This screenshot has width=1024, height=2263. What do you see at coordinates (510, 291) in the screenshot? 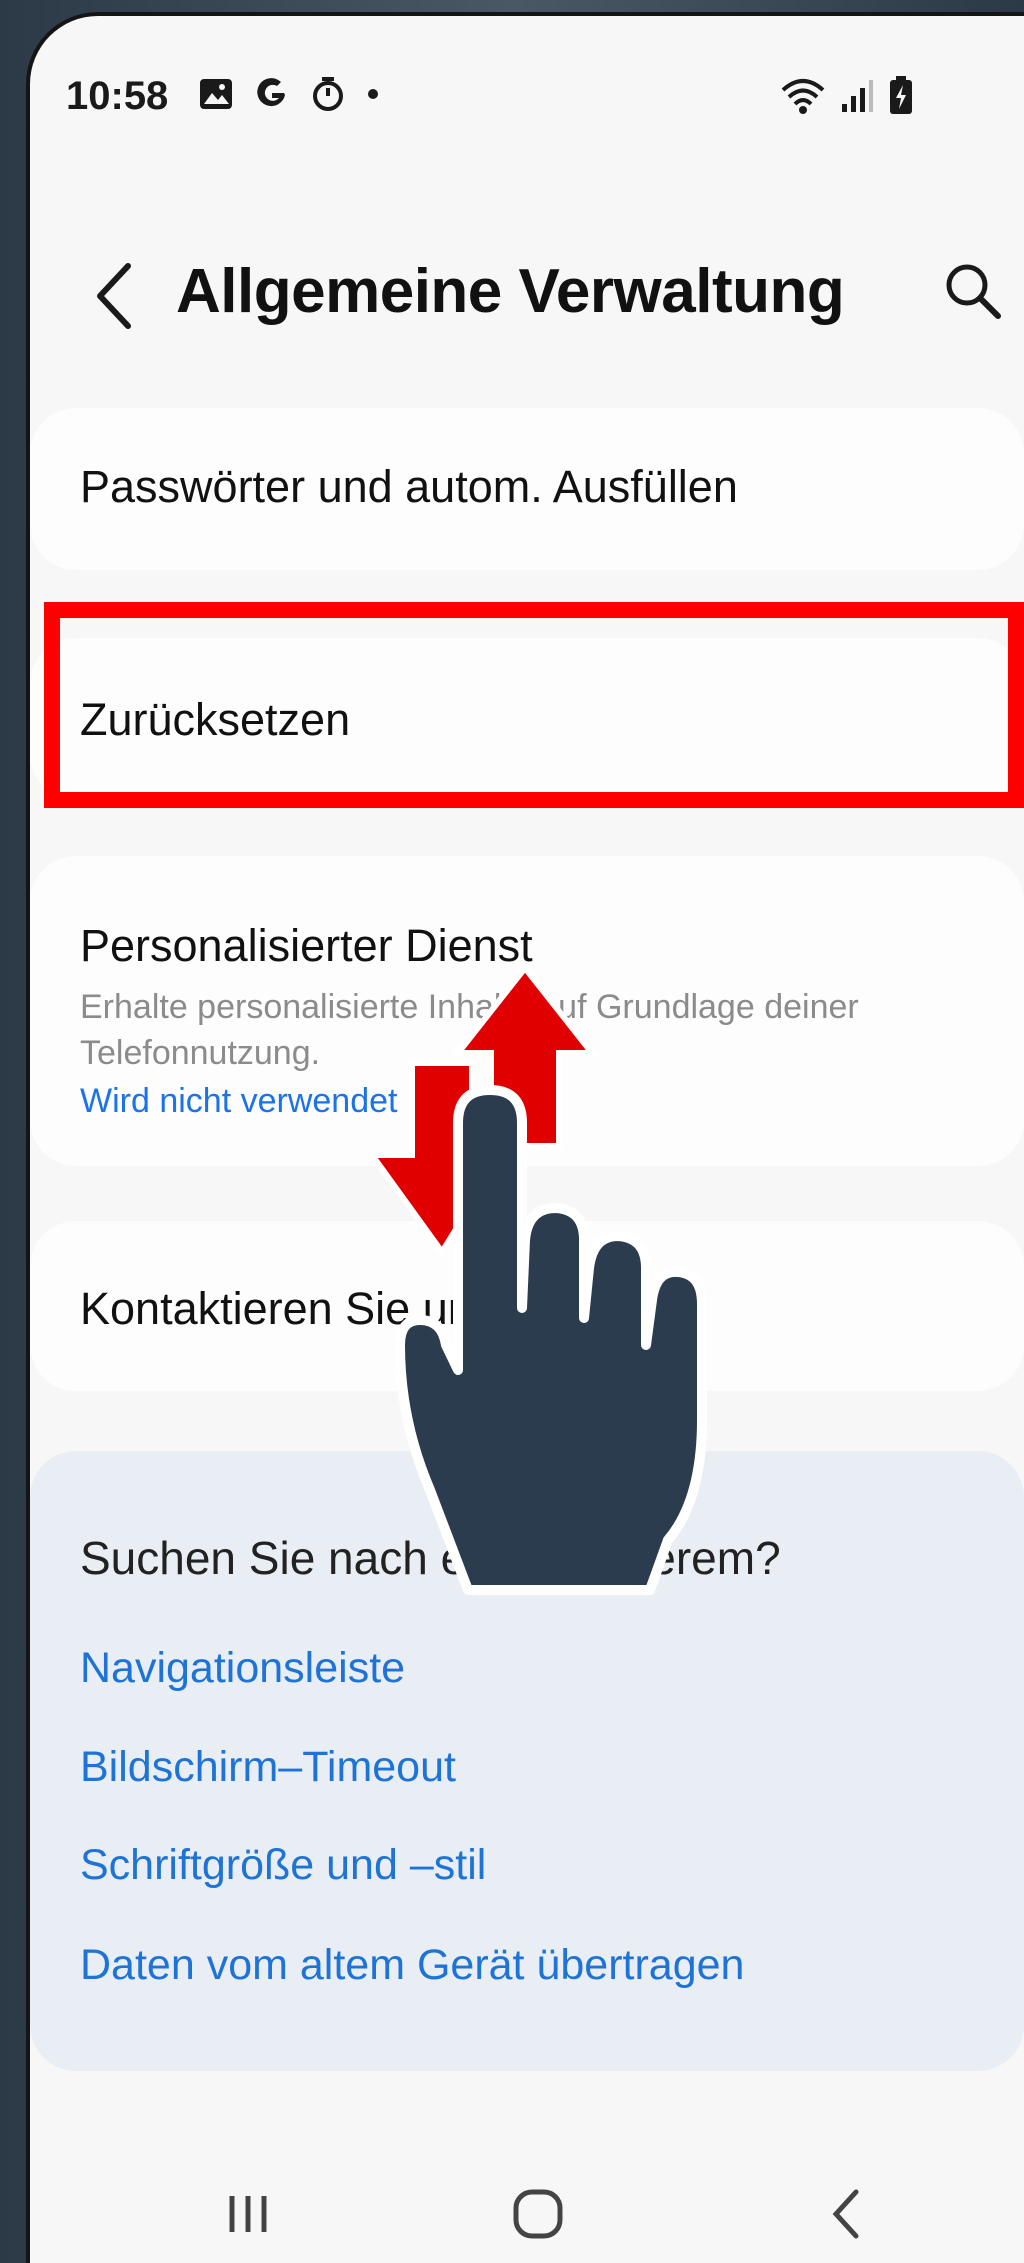
I see `page-title: Allgemeine Verwaltung` at bounding box center [510, 291].